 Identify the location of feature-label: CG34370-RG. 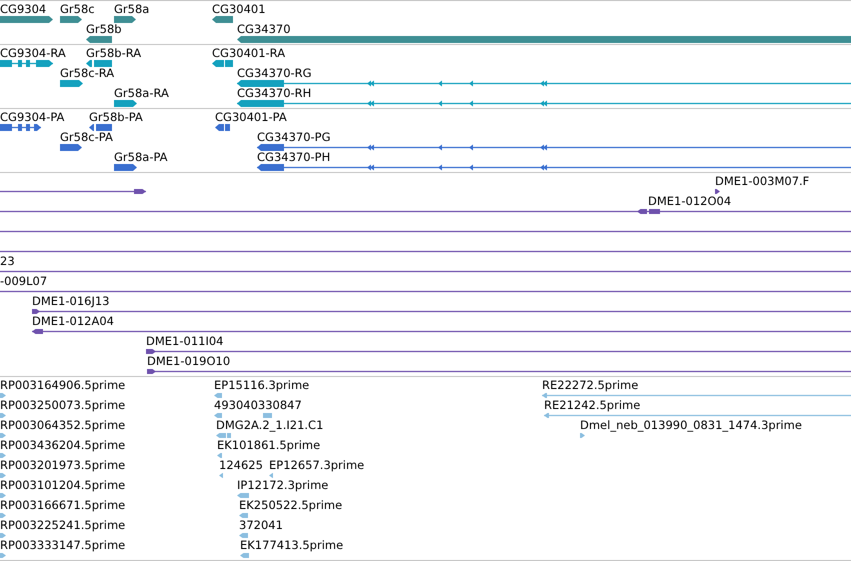
(274, 73).